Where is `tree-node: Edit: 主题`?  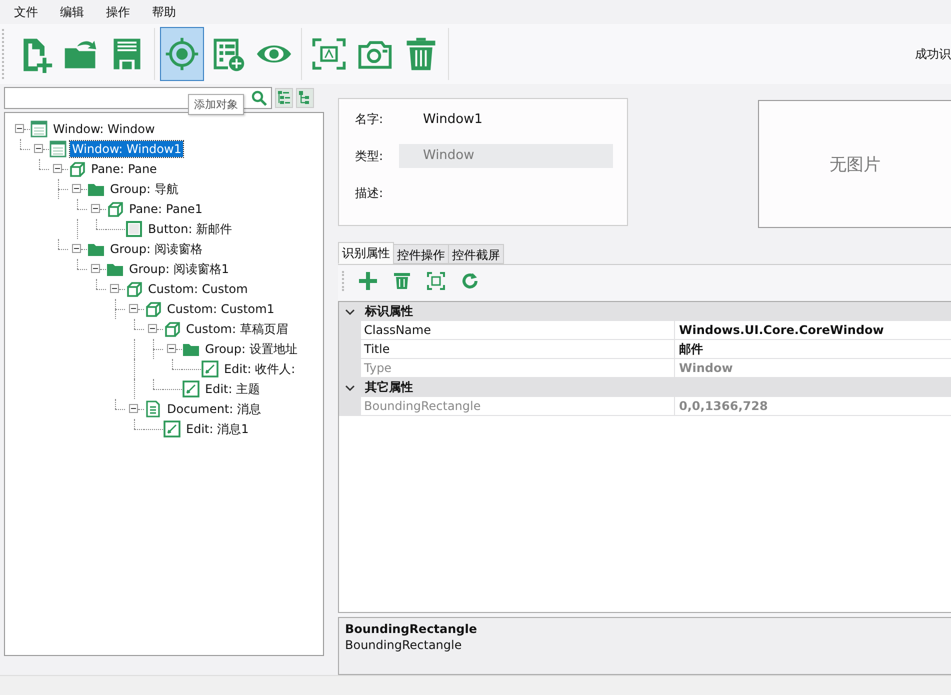
tree-node: Edit: 主题 is located at coordinates (232, 389).